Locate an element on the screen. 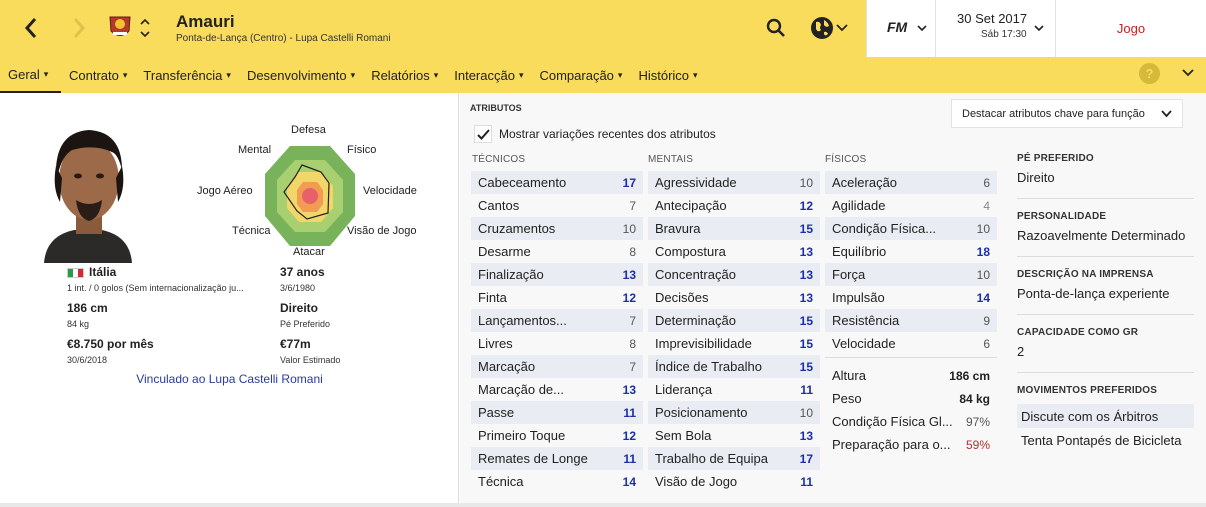  attribute-name: Concentração is located at coordinates (695, 274).